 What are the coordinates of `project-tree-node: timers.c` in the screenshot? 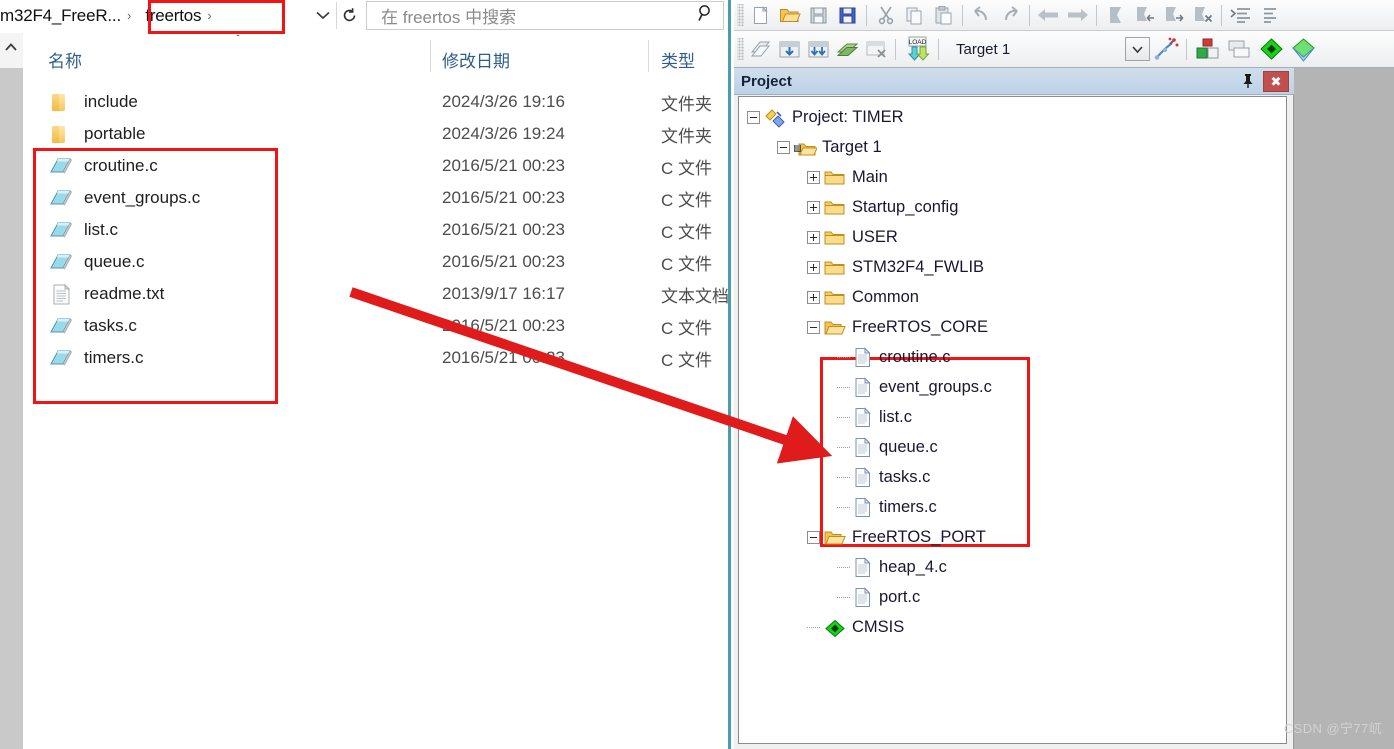 It's located at (887, 507).